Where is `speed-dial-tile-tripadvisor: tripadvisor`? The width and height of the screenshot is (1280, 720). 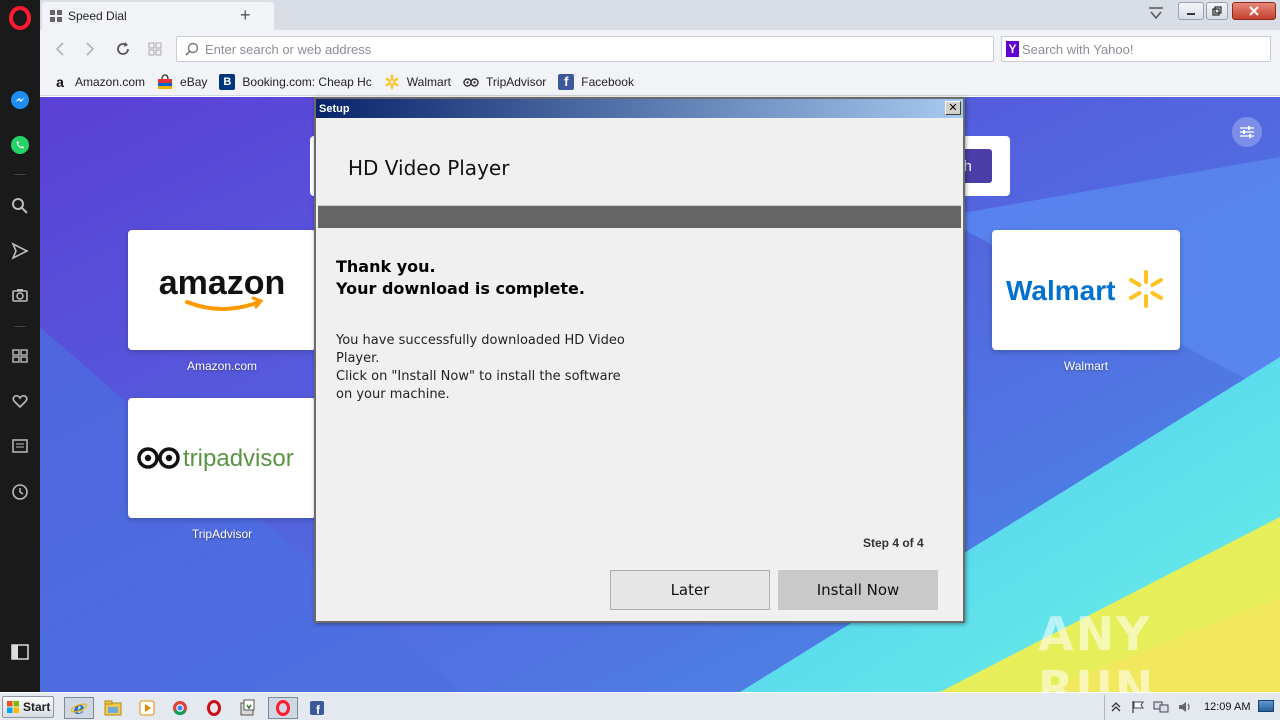 speed-dial-tile-tripadvisor: tripadvisor is located at coordinates (222, 458).